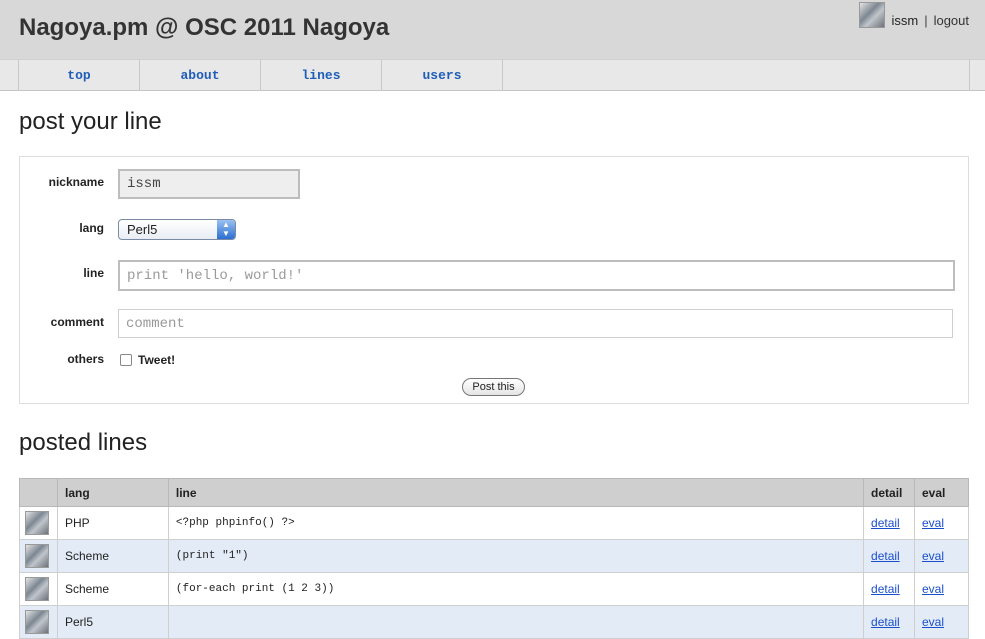  I want to click on others-label: others, so click(85, 359).